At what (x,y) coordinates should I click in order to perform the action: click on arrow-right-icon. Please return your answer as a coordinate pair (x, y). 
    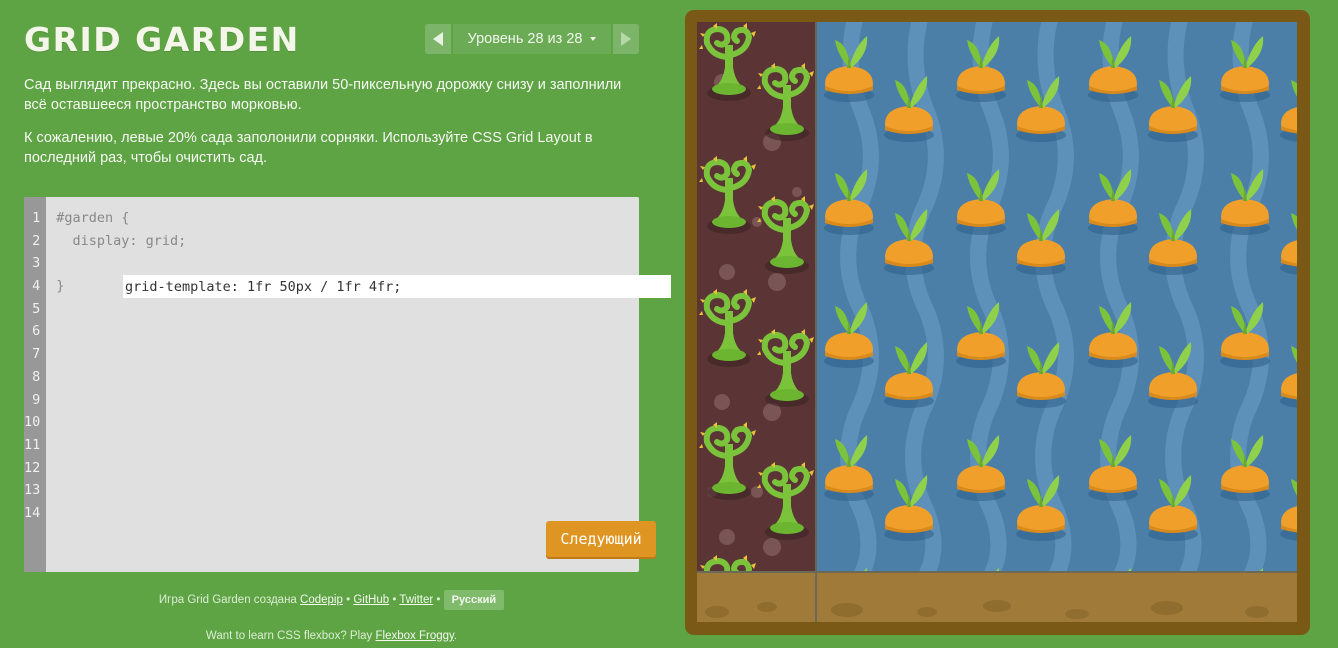
    Looking at the image, I should click on (626, 39).